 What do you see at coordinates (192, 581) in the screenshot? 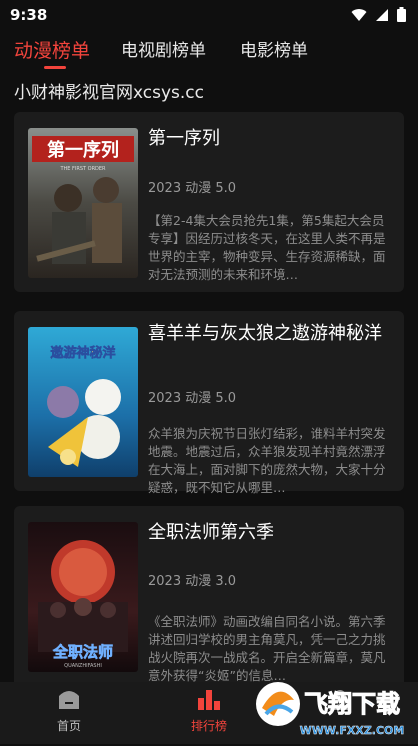
I see `item-meta: 2023 动漫 3.0` at bounding box center [192, 581].